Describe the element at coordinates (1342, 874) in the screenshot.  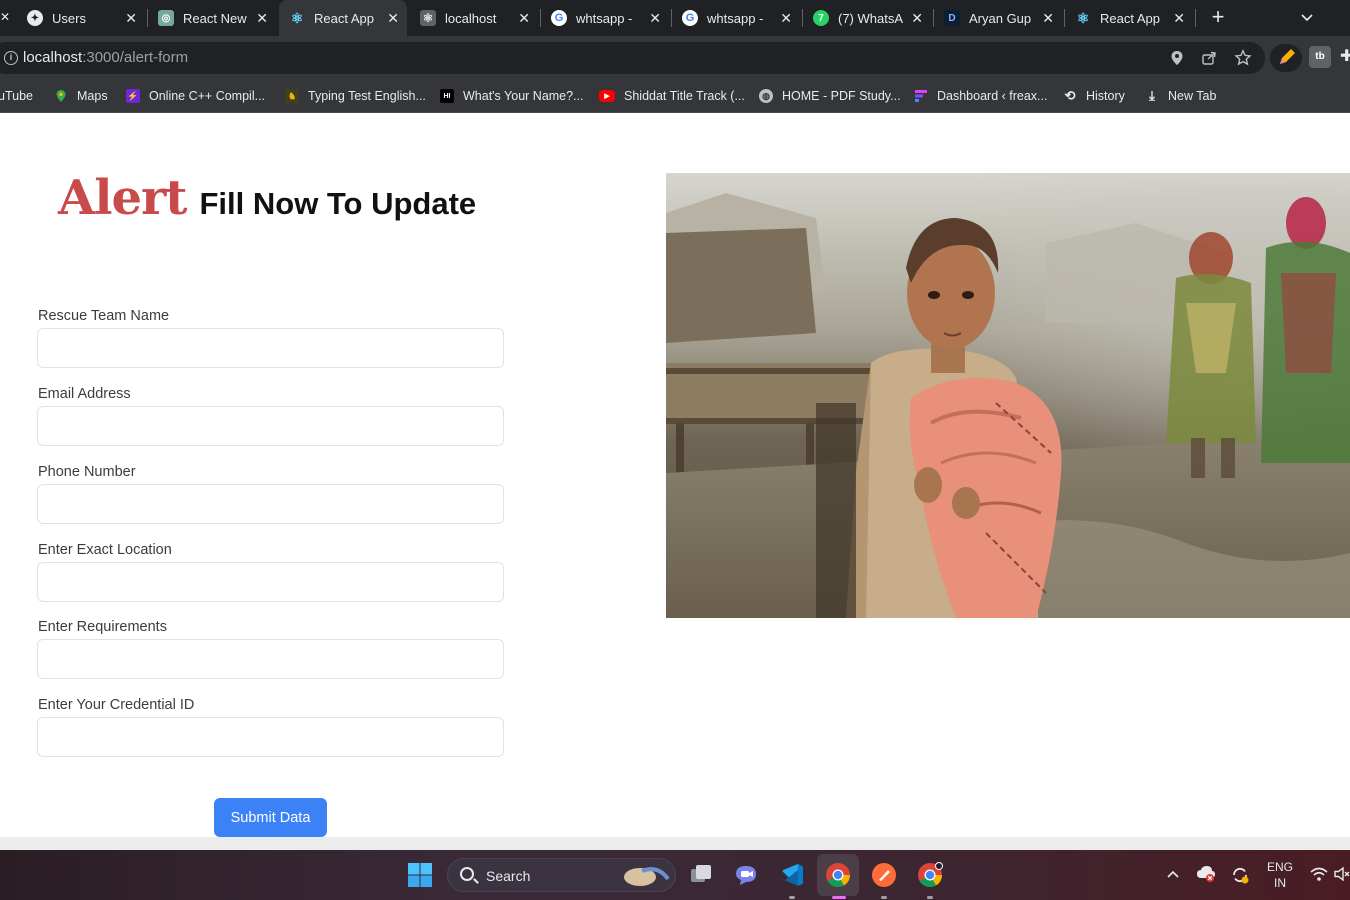
I see `speaker-muted-icon` at that location.